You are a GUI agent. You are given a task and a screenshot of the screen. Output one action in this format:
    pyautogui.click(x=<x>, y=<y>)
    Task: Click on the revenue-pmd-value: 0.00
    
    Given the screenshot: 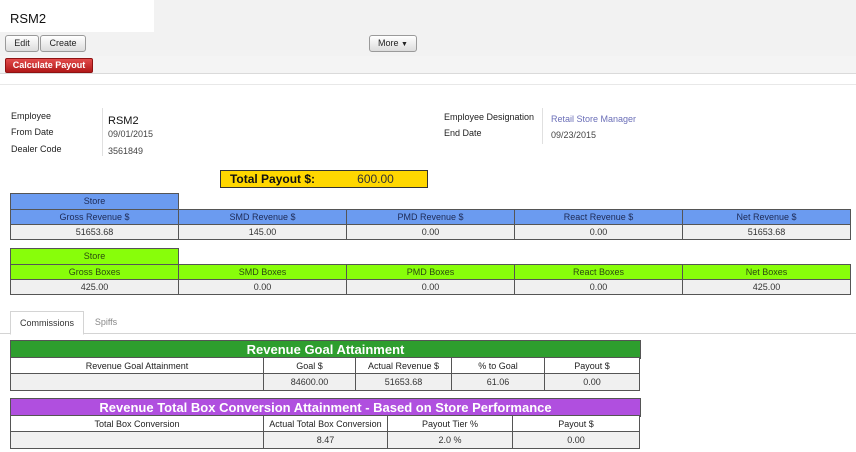 What is the action you would take?
    pyautogui.click(x=430, y=232)
    